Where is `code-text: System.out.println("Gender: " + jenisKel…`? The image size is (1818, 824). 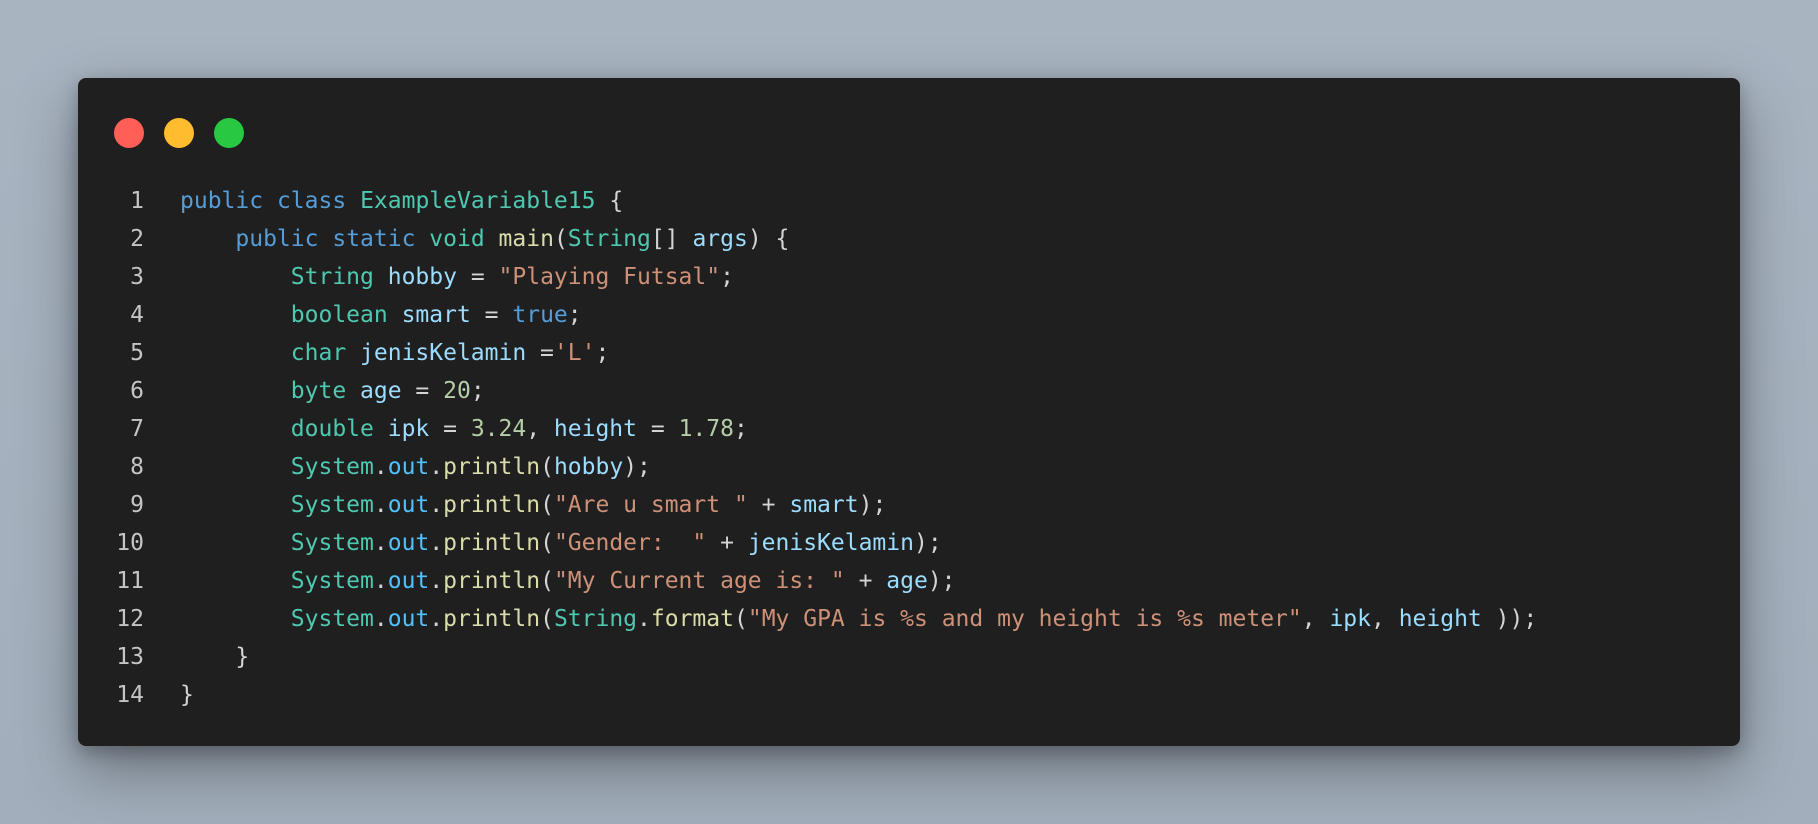 code-text: System.out.println("Gender: " + jenisKel… is located at coordinates (543, 543).